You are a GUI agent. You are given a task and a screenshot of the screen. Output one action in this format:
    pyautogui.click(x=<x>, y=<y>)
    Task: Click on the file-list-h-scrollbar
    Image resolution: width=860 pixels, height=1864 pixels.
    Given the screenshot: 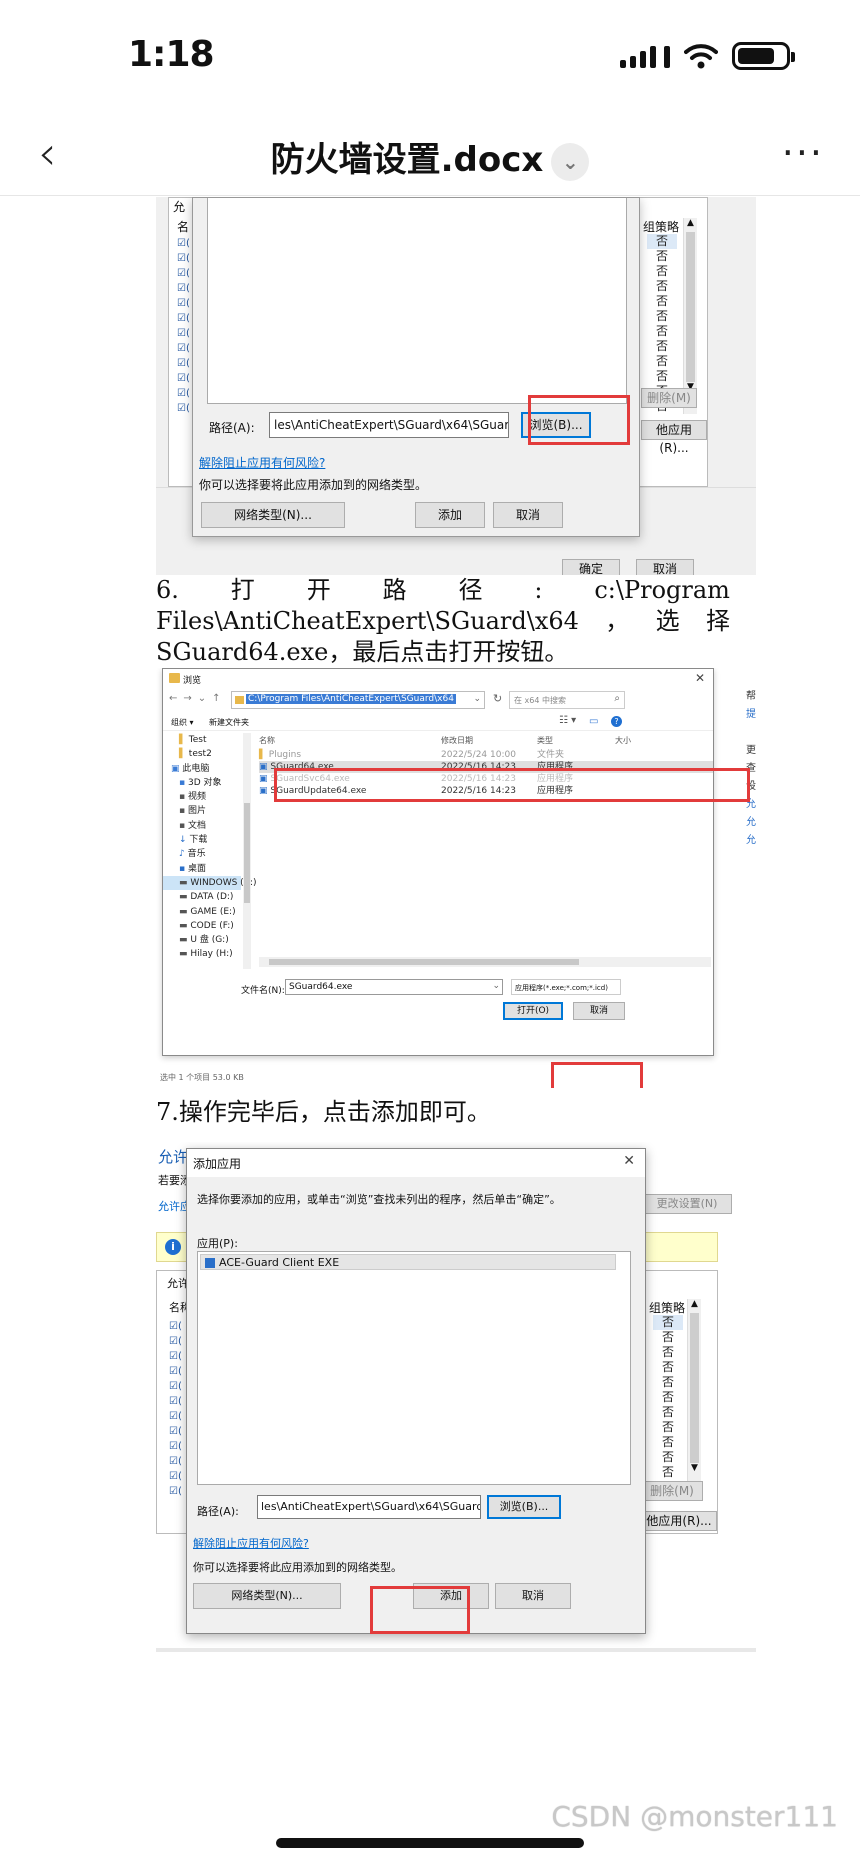 What is the action you would take?
    pyautogui.click(x=485, y=962)
    